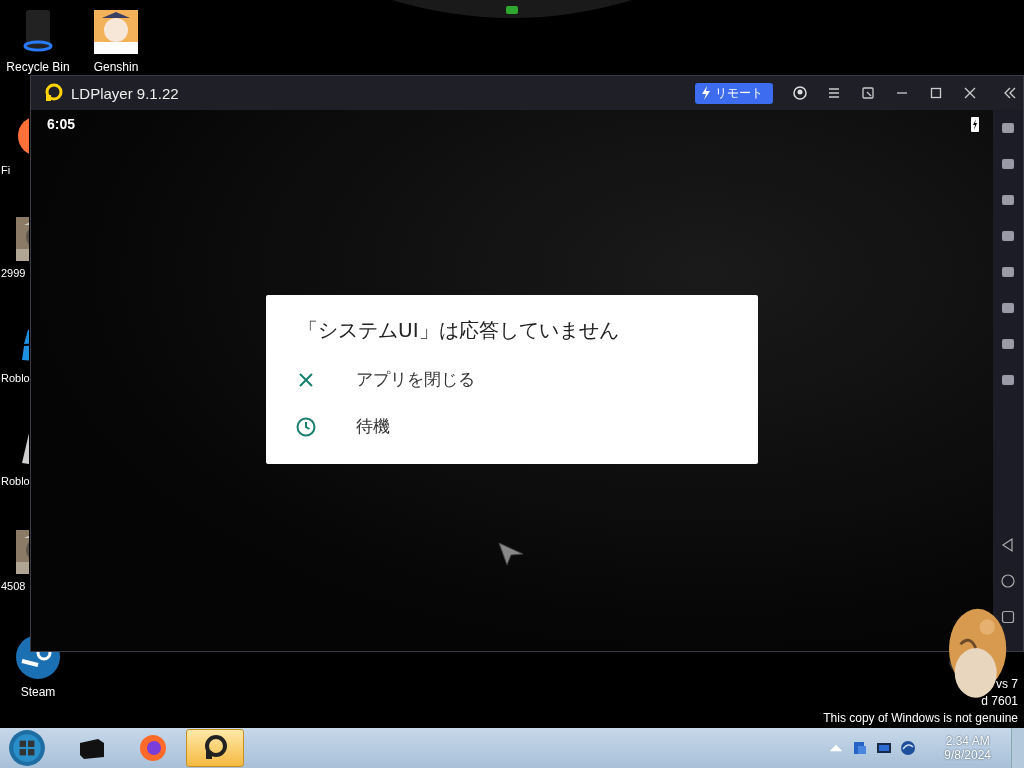 The height and width of the screenshot is (768, 1024). Describe the element at coordinates (125, 93) in the screenshot. I see `window-title: LDPlayer 9.1.22` at that location.